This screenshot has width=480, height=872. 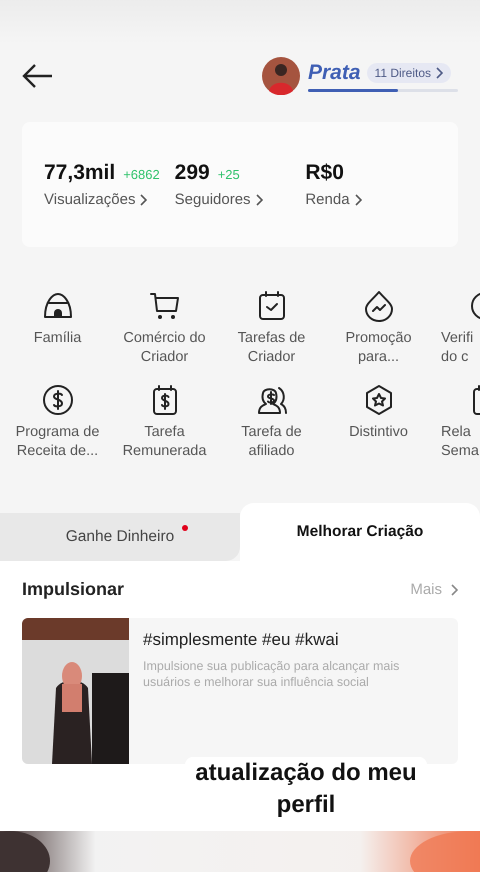 I want to click on tool-shortcut: Rela Sema, so click(x=456, y=422).